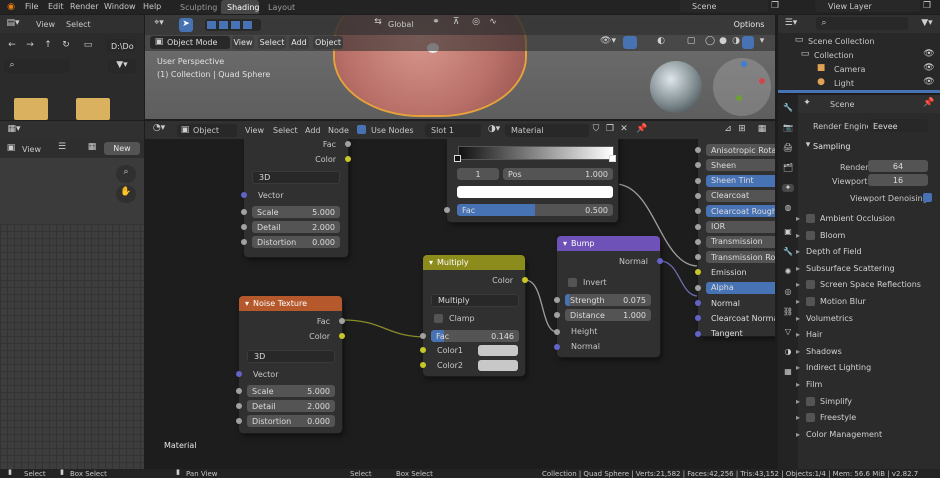  Describe the element at coordinates (762, 41) in the screenshot. I see `shading-options-icon: ▾` at that location.